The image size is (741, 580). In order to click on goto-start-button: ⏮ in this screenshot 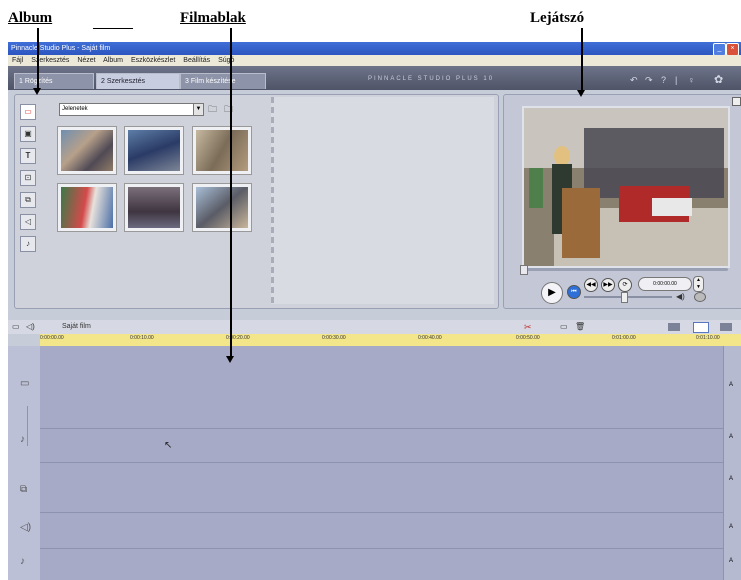, I will do `click(574, 292)`.